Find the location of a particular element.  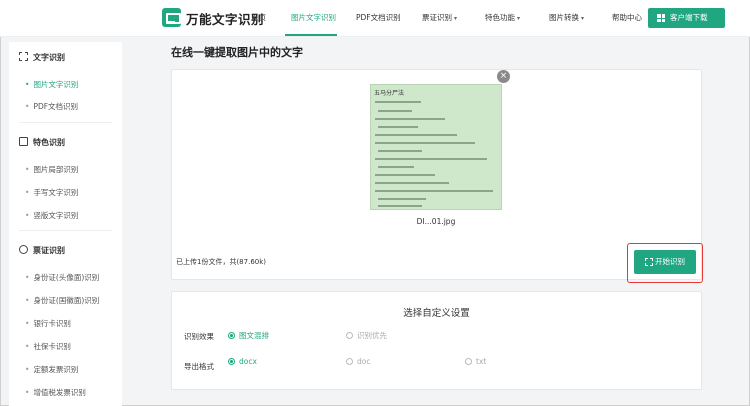

nav-image-convert: 图片转换 ▾ is located at coordinates (566, 17).